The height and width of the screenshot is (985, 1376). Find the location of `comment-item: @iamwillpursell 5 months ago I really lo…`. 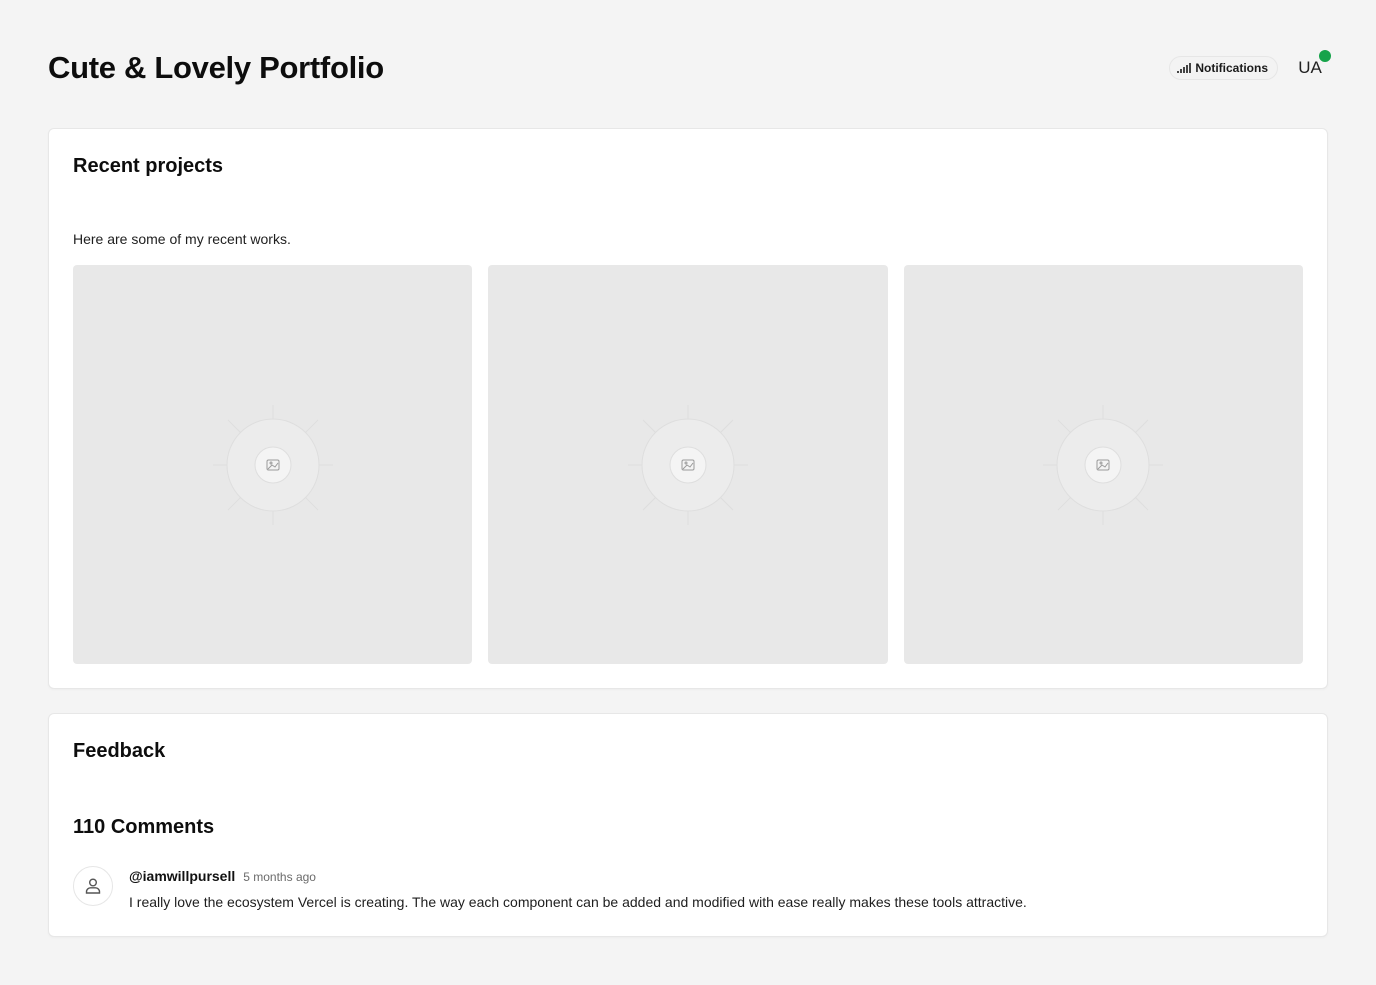

comment-item: @iamwillpursell 5 months ago I really lo… is located at coordinates (688, 887).